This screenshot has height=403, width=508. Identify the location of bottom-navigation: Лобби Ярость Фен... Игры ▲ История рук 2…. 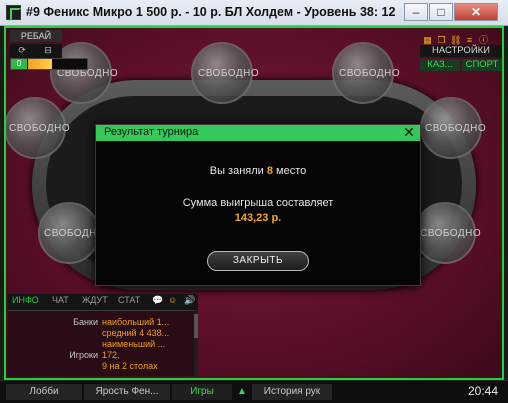
(254, 391).